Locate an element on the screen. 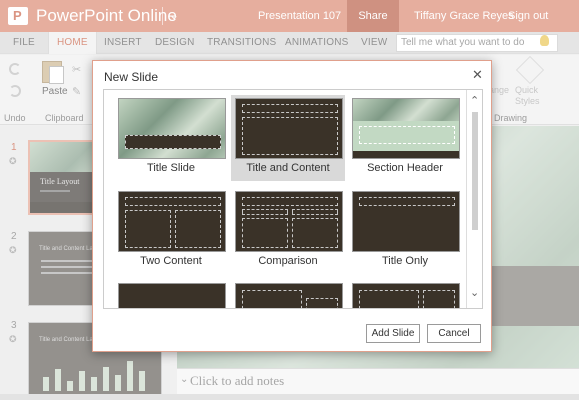 The width and height of the screenshot is (579, 400). dialog-title: New Slide is located at coordinates (131, 77).